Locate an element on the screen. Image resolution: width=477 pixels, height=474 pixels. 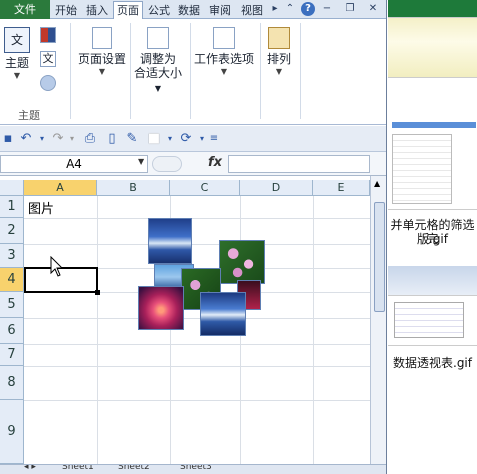
formula-bar-splitter is located at coordinates (167, 164).